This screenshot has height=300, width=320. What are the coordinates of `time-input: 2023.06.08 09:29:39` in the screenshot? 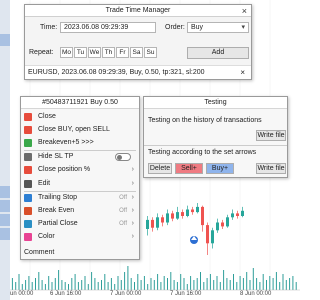 It's located at (108, 27).